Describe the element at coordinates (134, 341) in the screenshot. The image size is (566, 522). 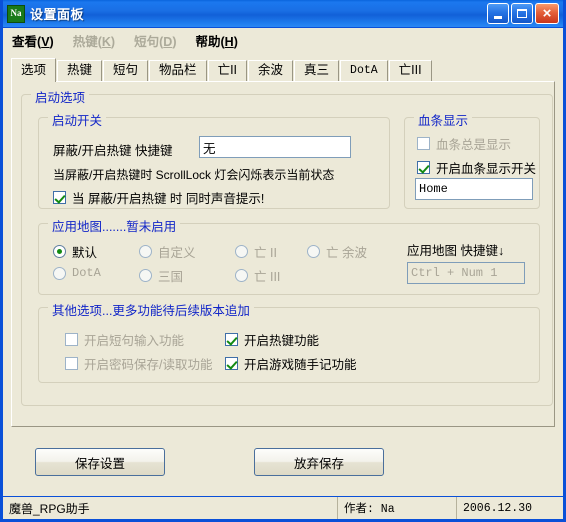
I see `other-phrase-input-label: 开启短句输入功能` at that location.